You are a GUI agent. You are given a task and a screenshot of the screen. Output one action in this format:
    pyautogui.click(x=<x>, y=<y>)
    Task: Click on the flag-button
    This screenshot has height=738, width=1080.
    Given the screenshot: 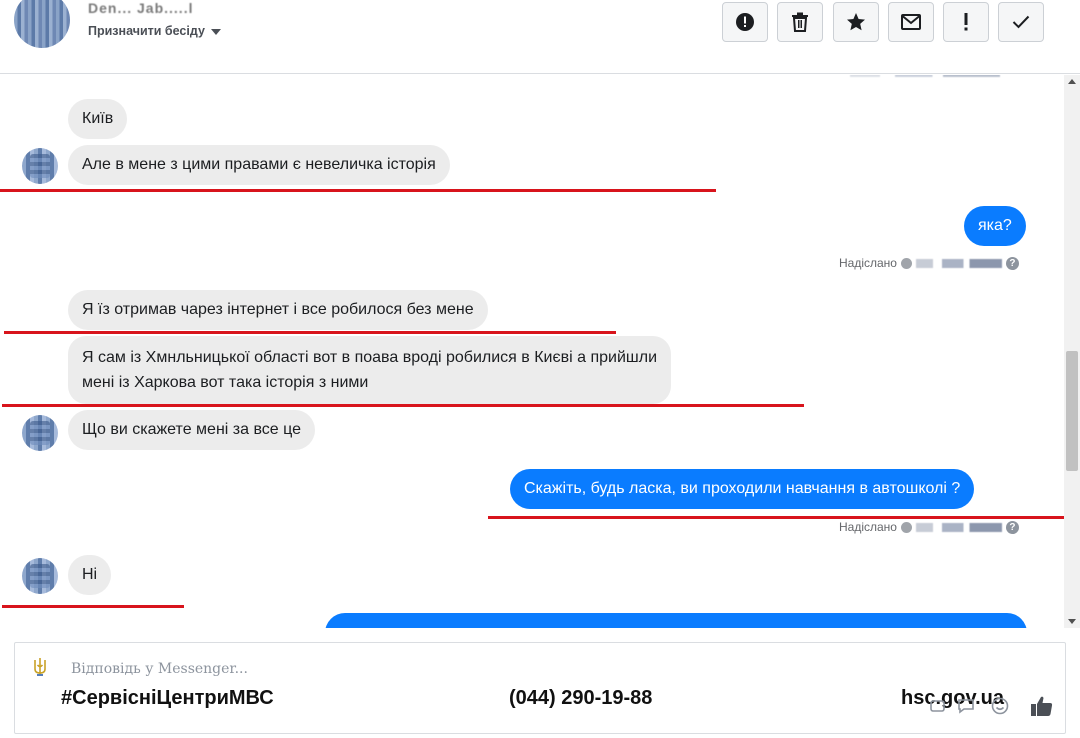 What is the action you would take?
    pyautogui.click(x=966, y=22)
    